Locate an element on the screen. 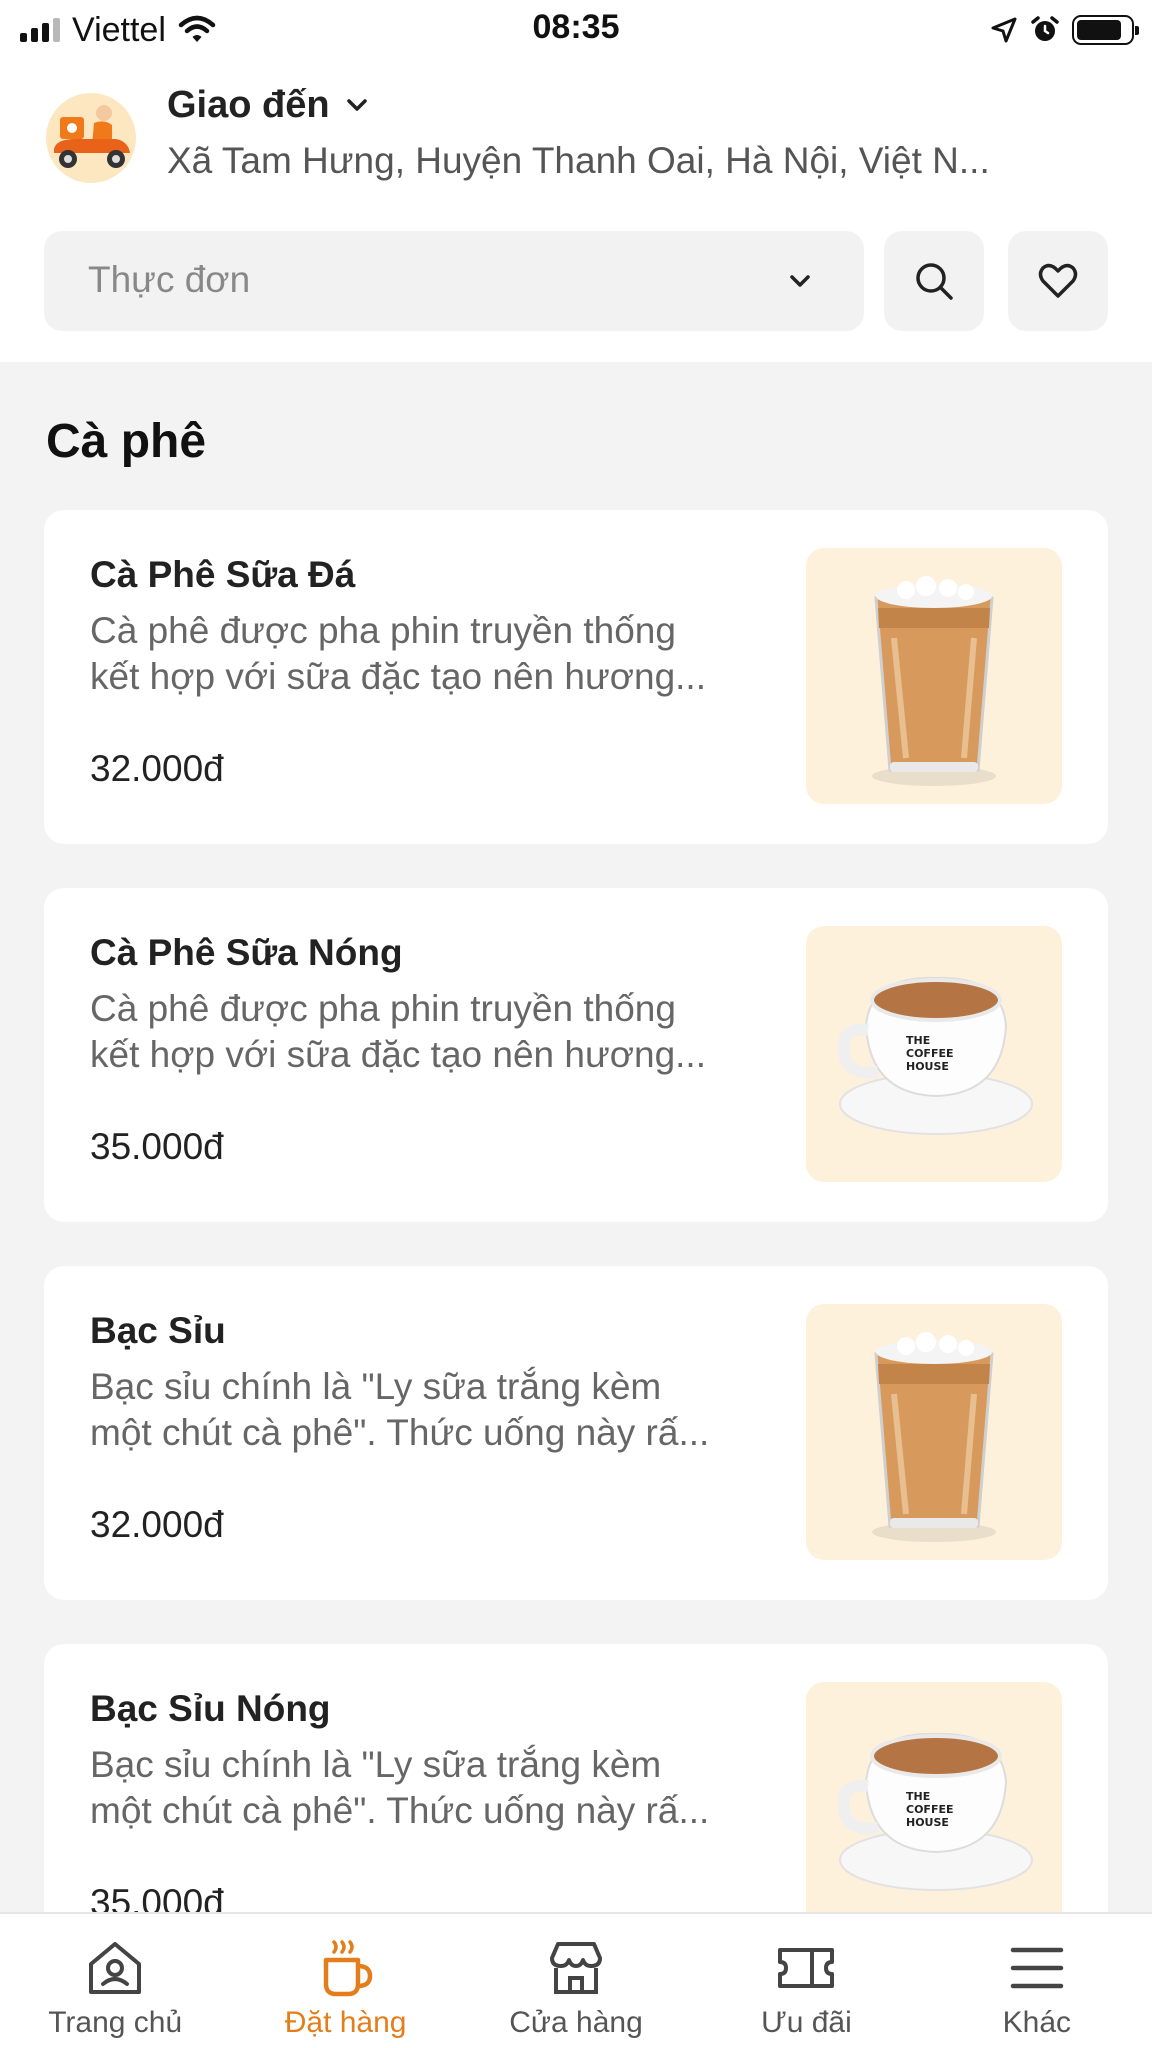 This screenshot has height=2048, width=1152. delivery-scooter-avatar is located at coordinates (91, 138).